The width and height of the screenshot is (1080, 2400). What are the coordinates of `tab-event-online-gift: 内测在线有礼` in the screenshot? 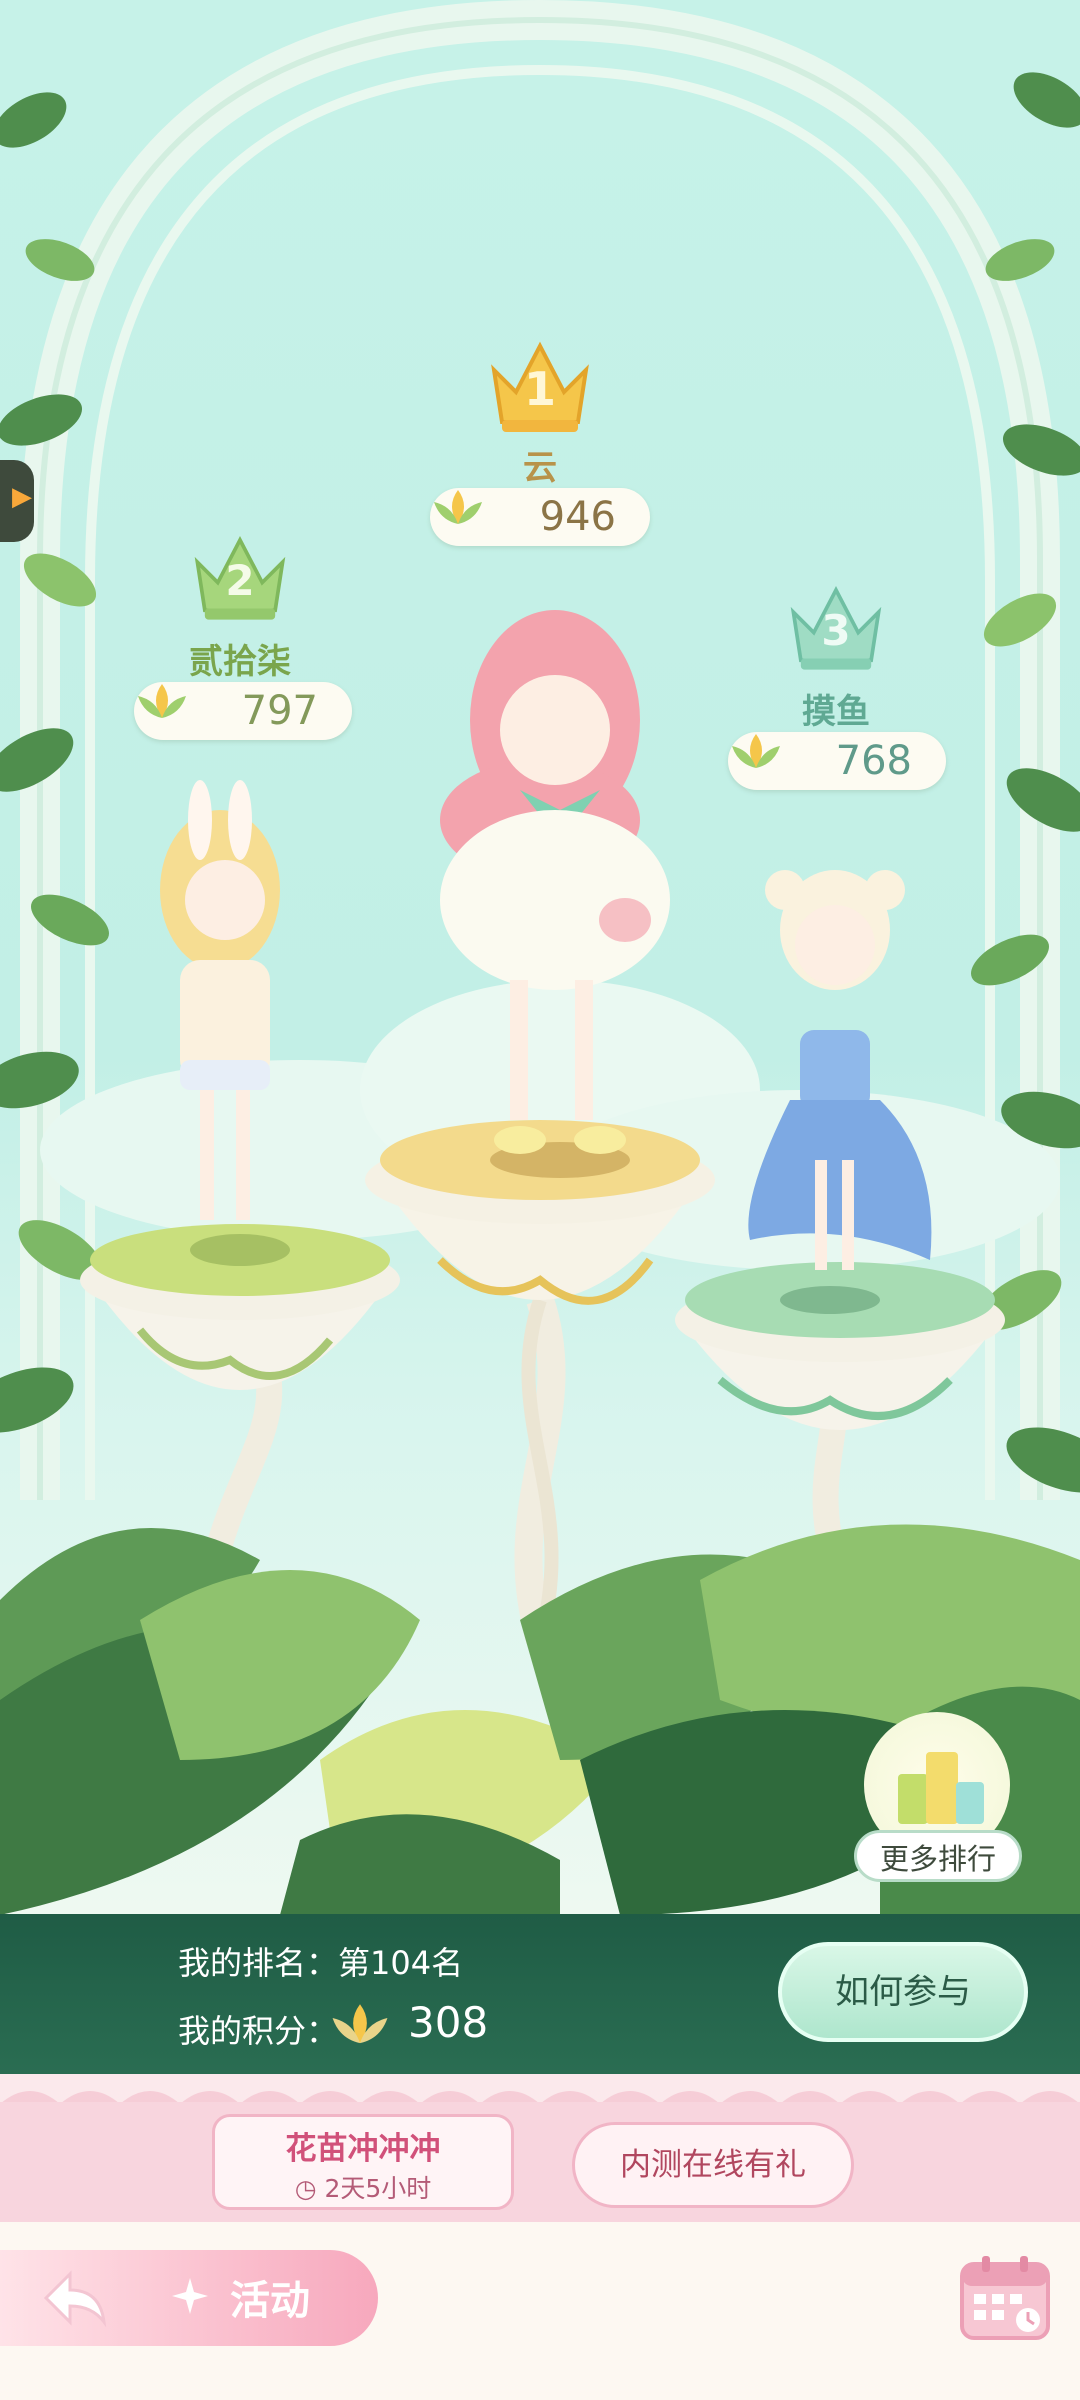 It's located at (713, 2165).